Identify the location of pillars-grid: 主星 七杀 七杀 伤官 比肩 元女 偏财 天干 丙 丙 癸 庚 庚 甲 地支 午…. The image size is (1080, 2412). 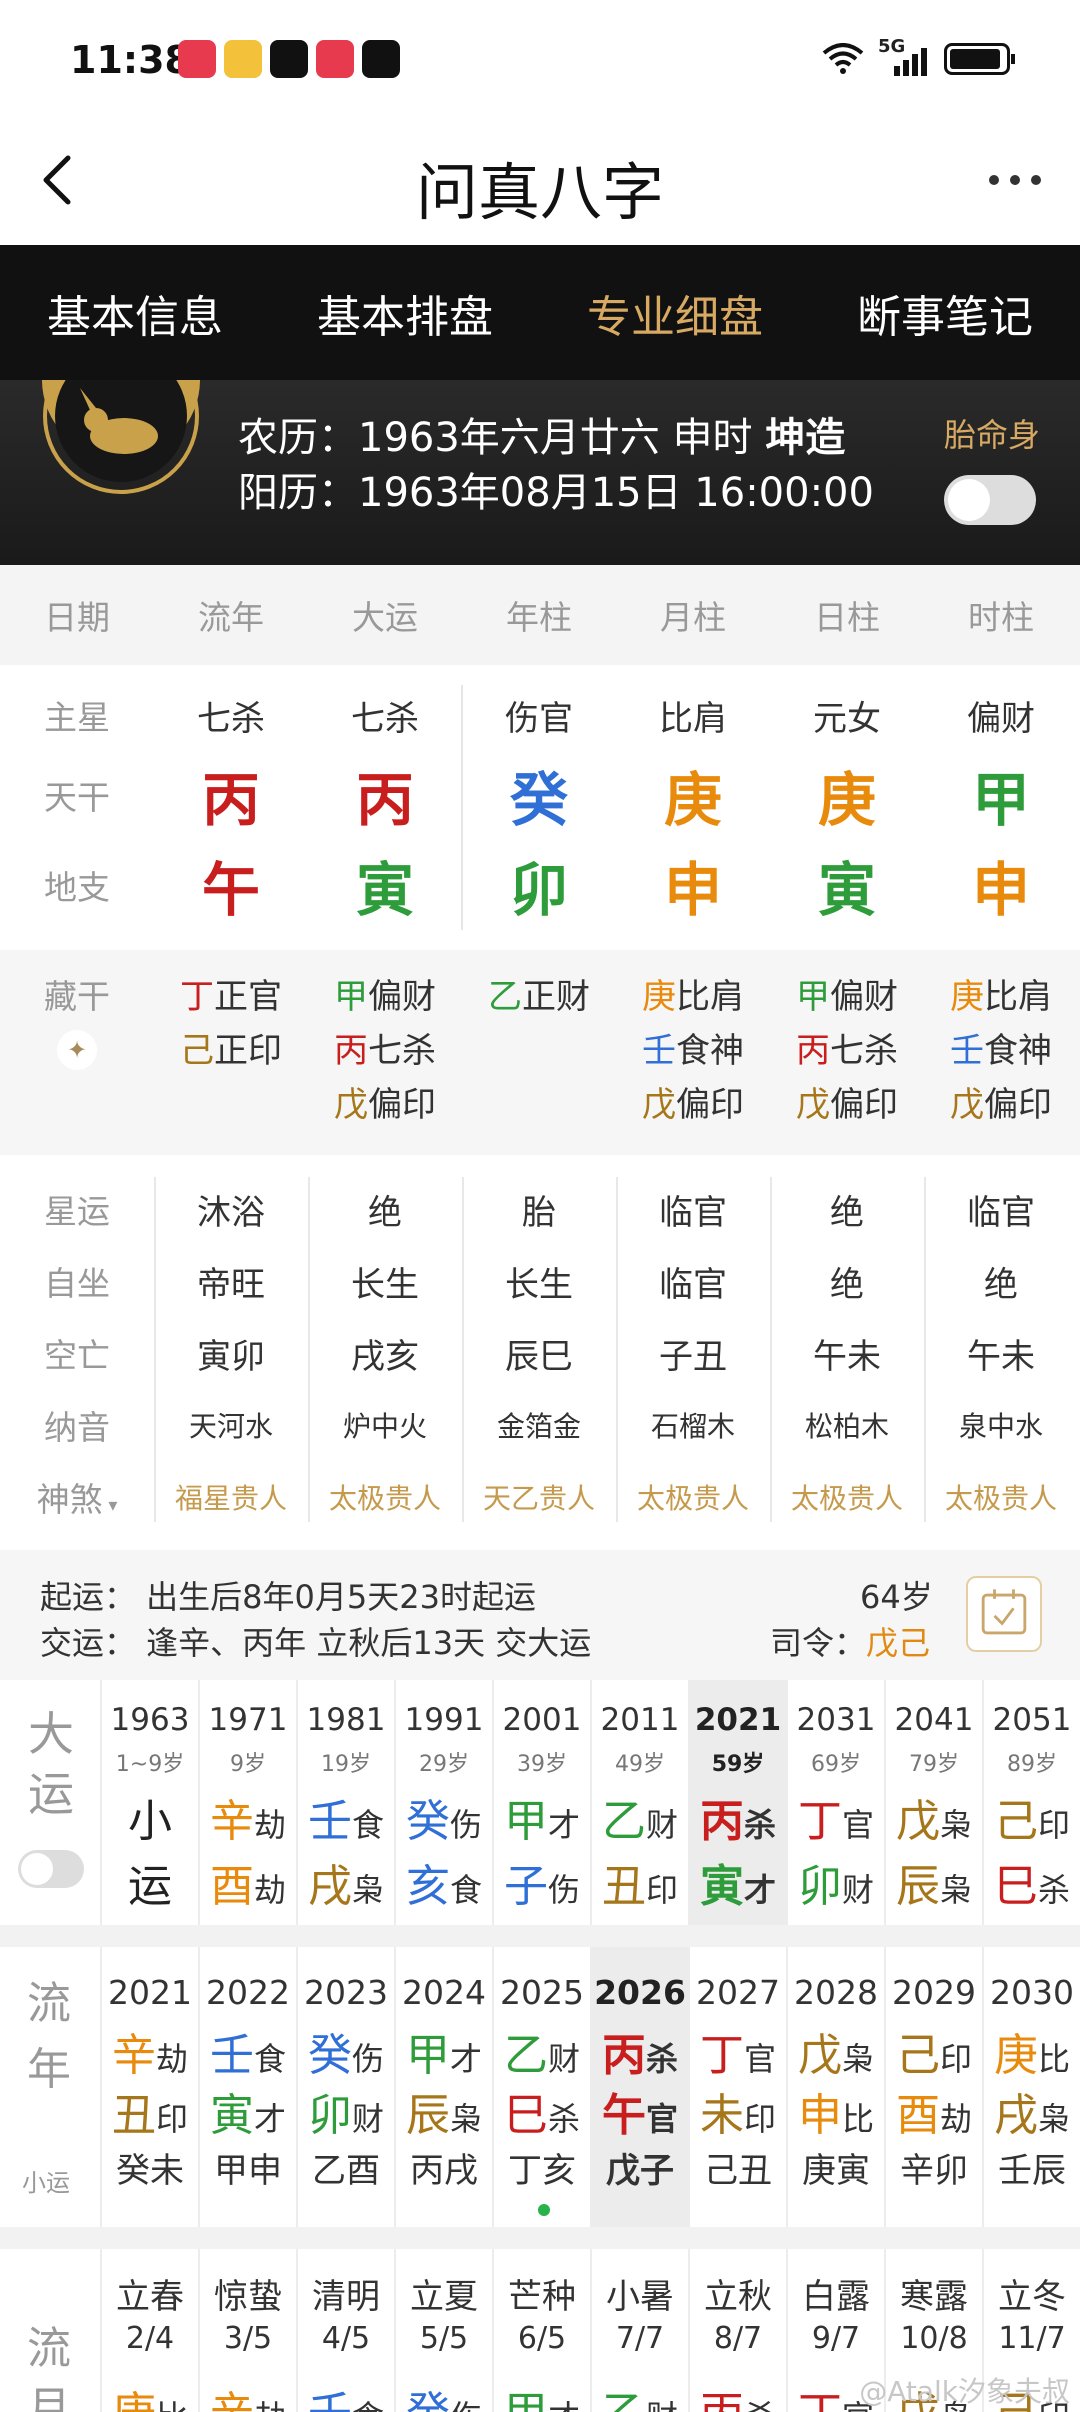
(540, 807).